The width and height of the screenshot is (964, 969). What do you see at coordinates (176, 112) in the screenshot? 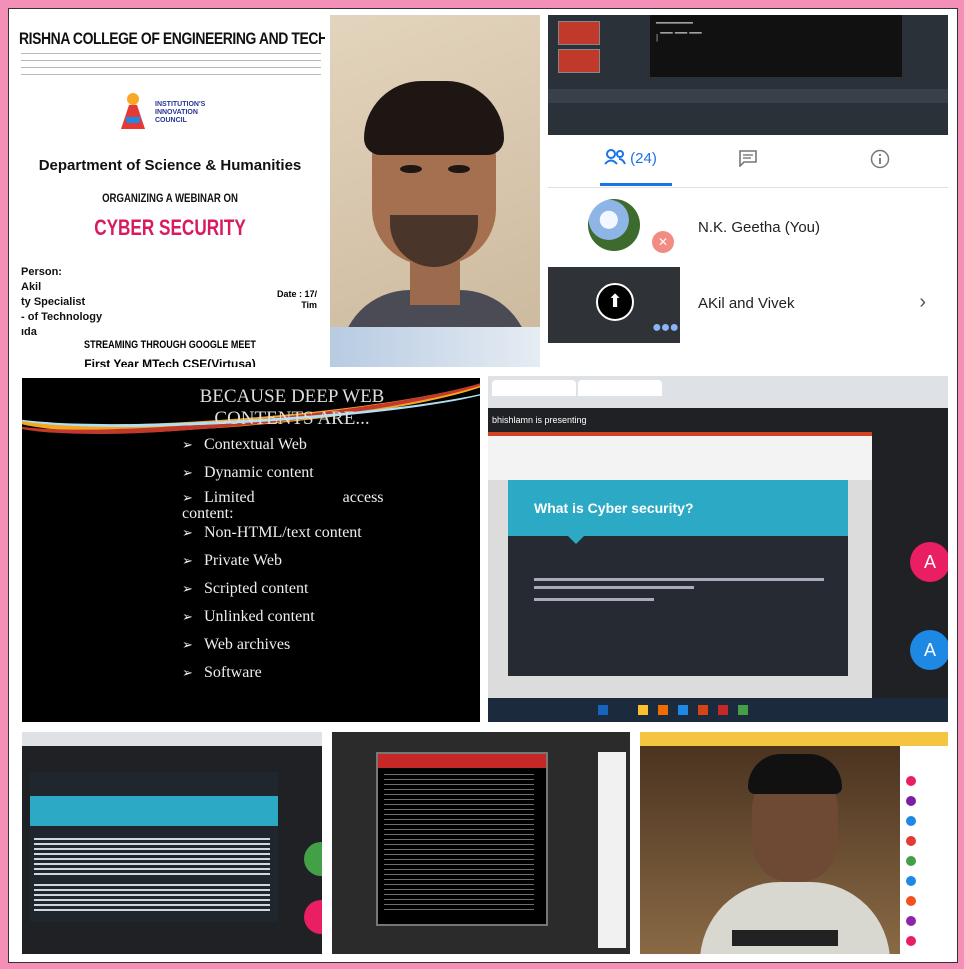
I see `iic-line: INNOVATION` at bounding box center [176, 112].